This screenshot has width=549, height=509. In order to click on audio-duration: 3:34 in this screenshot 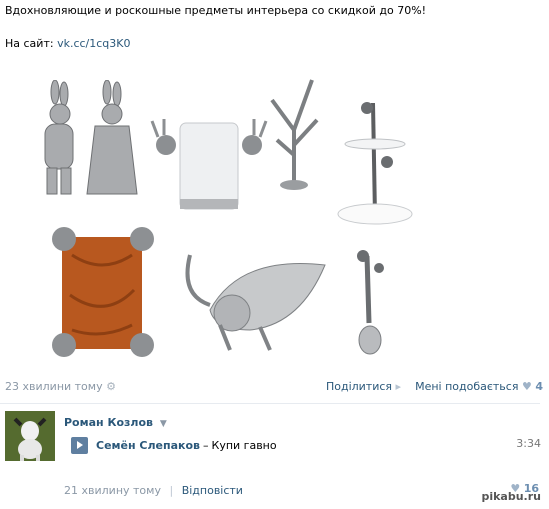, I will do `click(528, 443)`.